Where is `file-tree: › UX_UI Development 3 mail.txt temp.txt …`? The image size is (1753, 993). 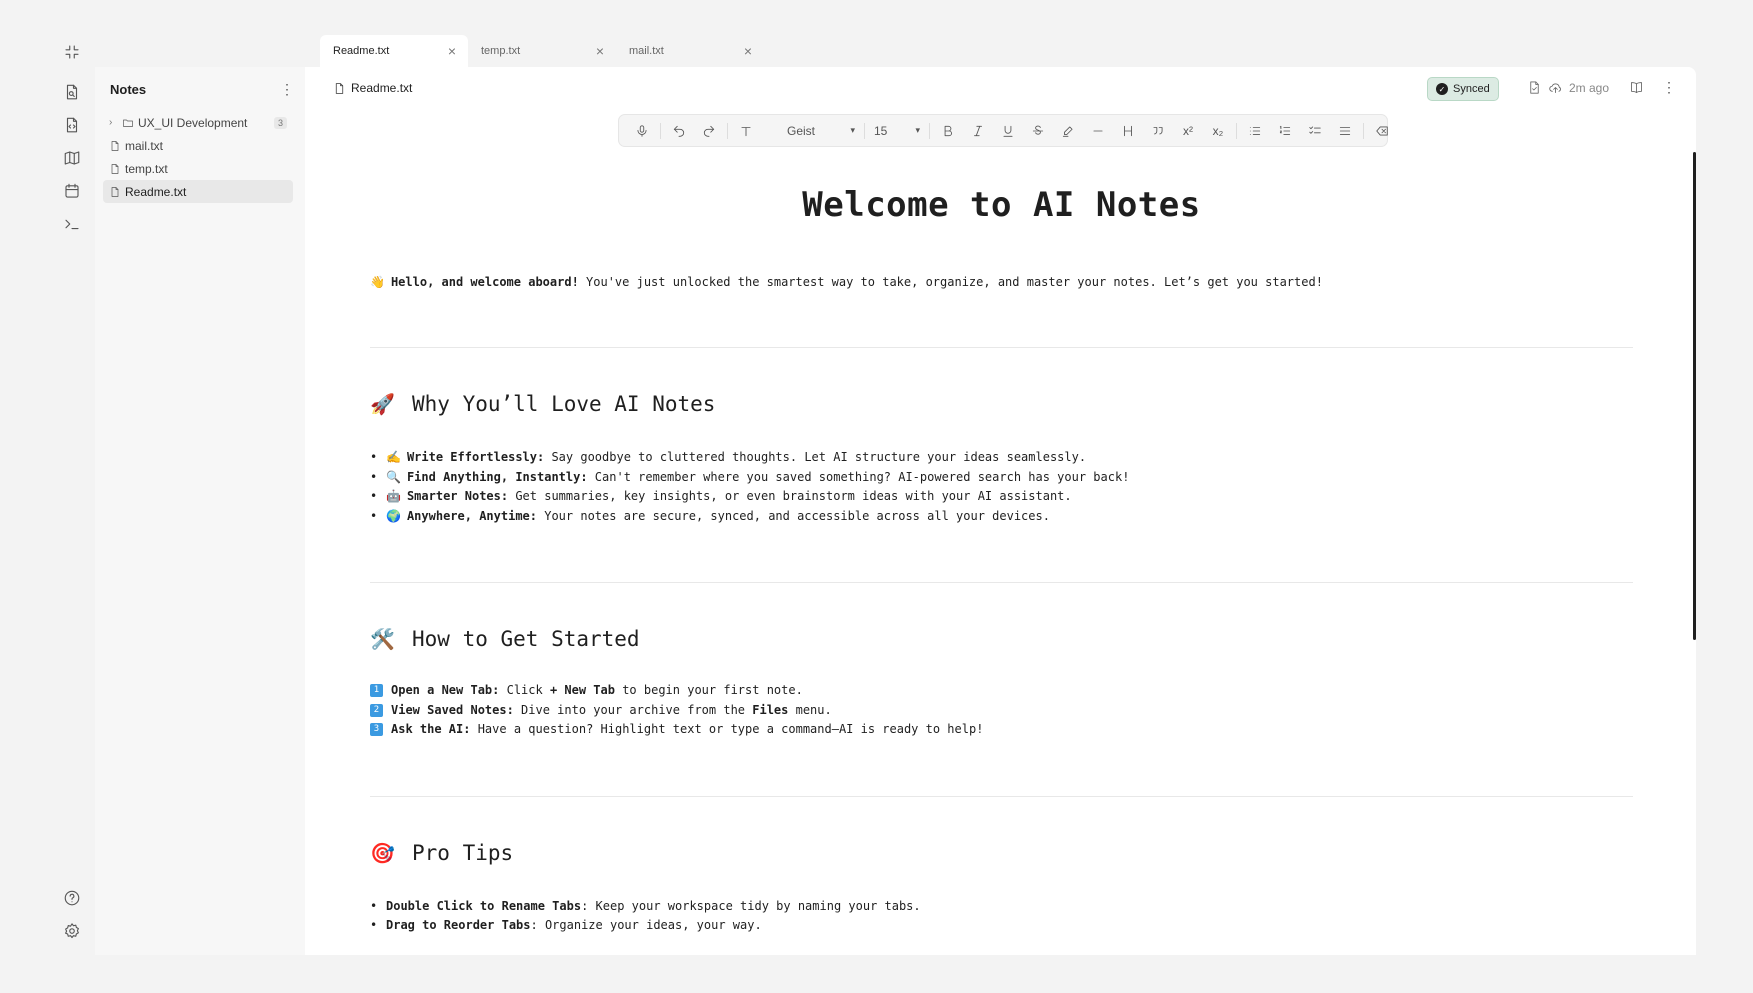
file-tree: › UX_UI Development 3 mail.txt temp.txt … is located at coordinates (198, 157).